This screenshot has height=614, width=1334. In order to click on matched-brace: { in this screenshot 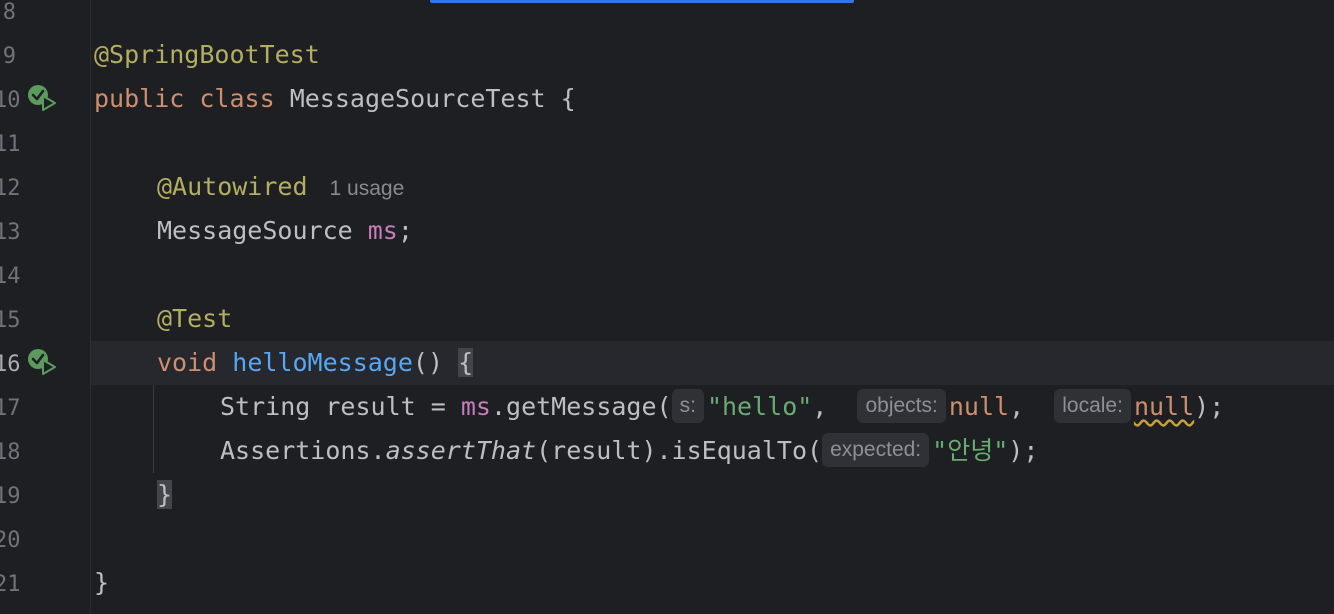, I will do `click(466, 362)`.